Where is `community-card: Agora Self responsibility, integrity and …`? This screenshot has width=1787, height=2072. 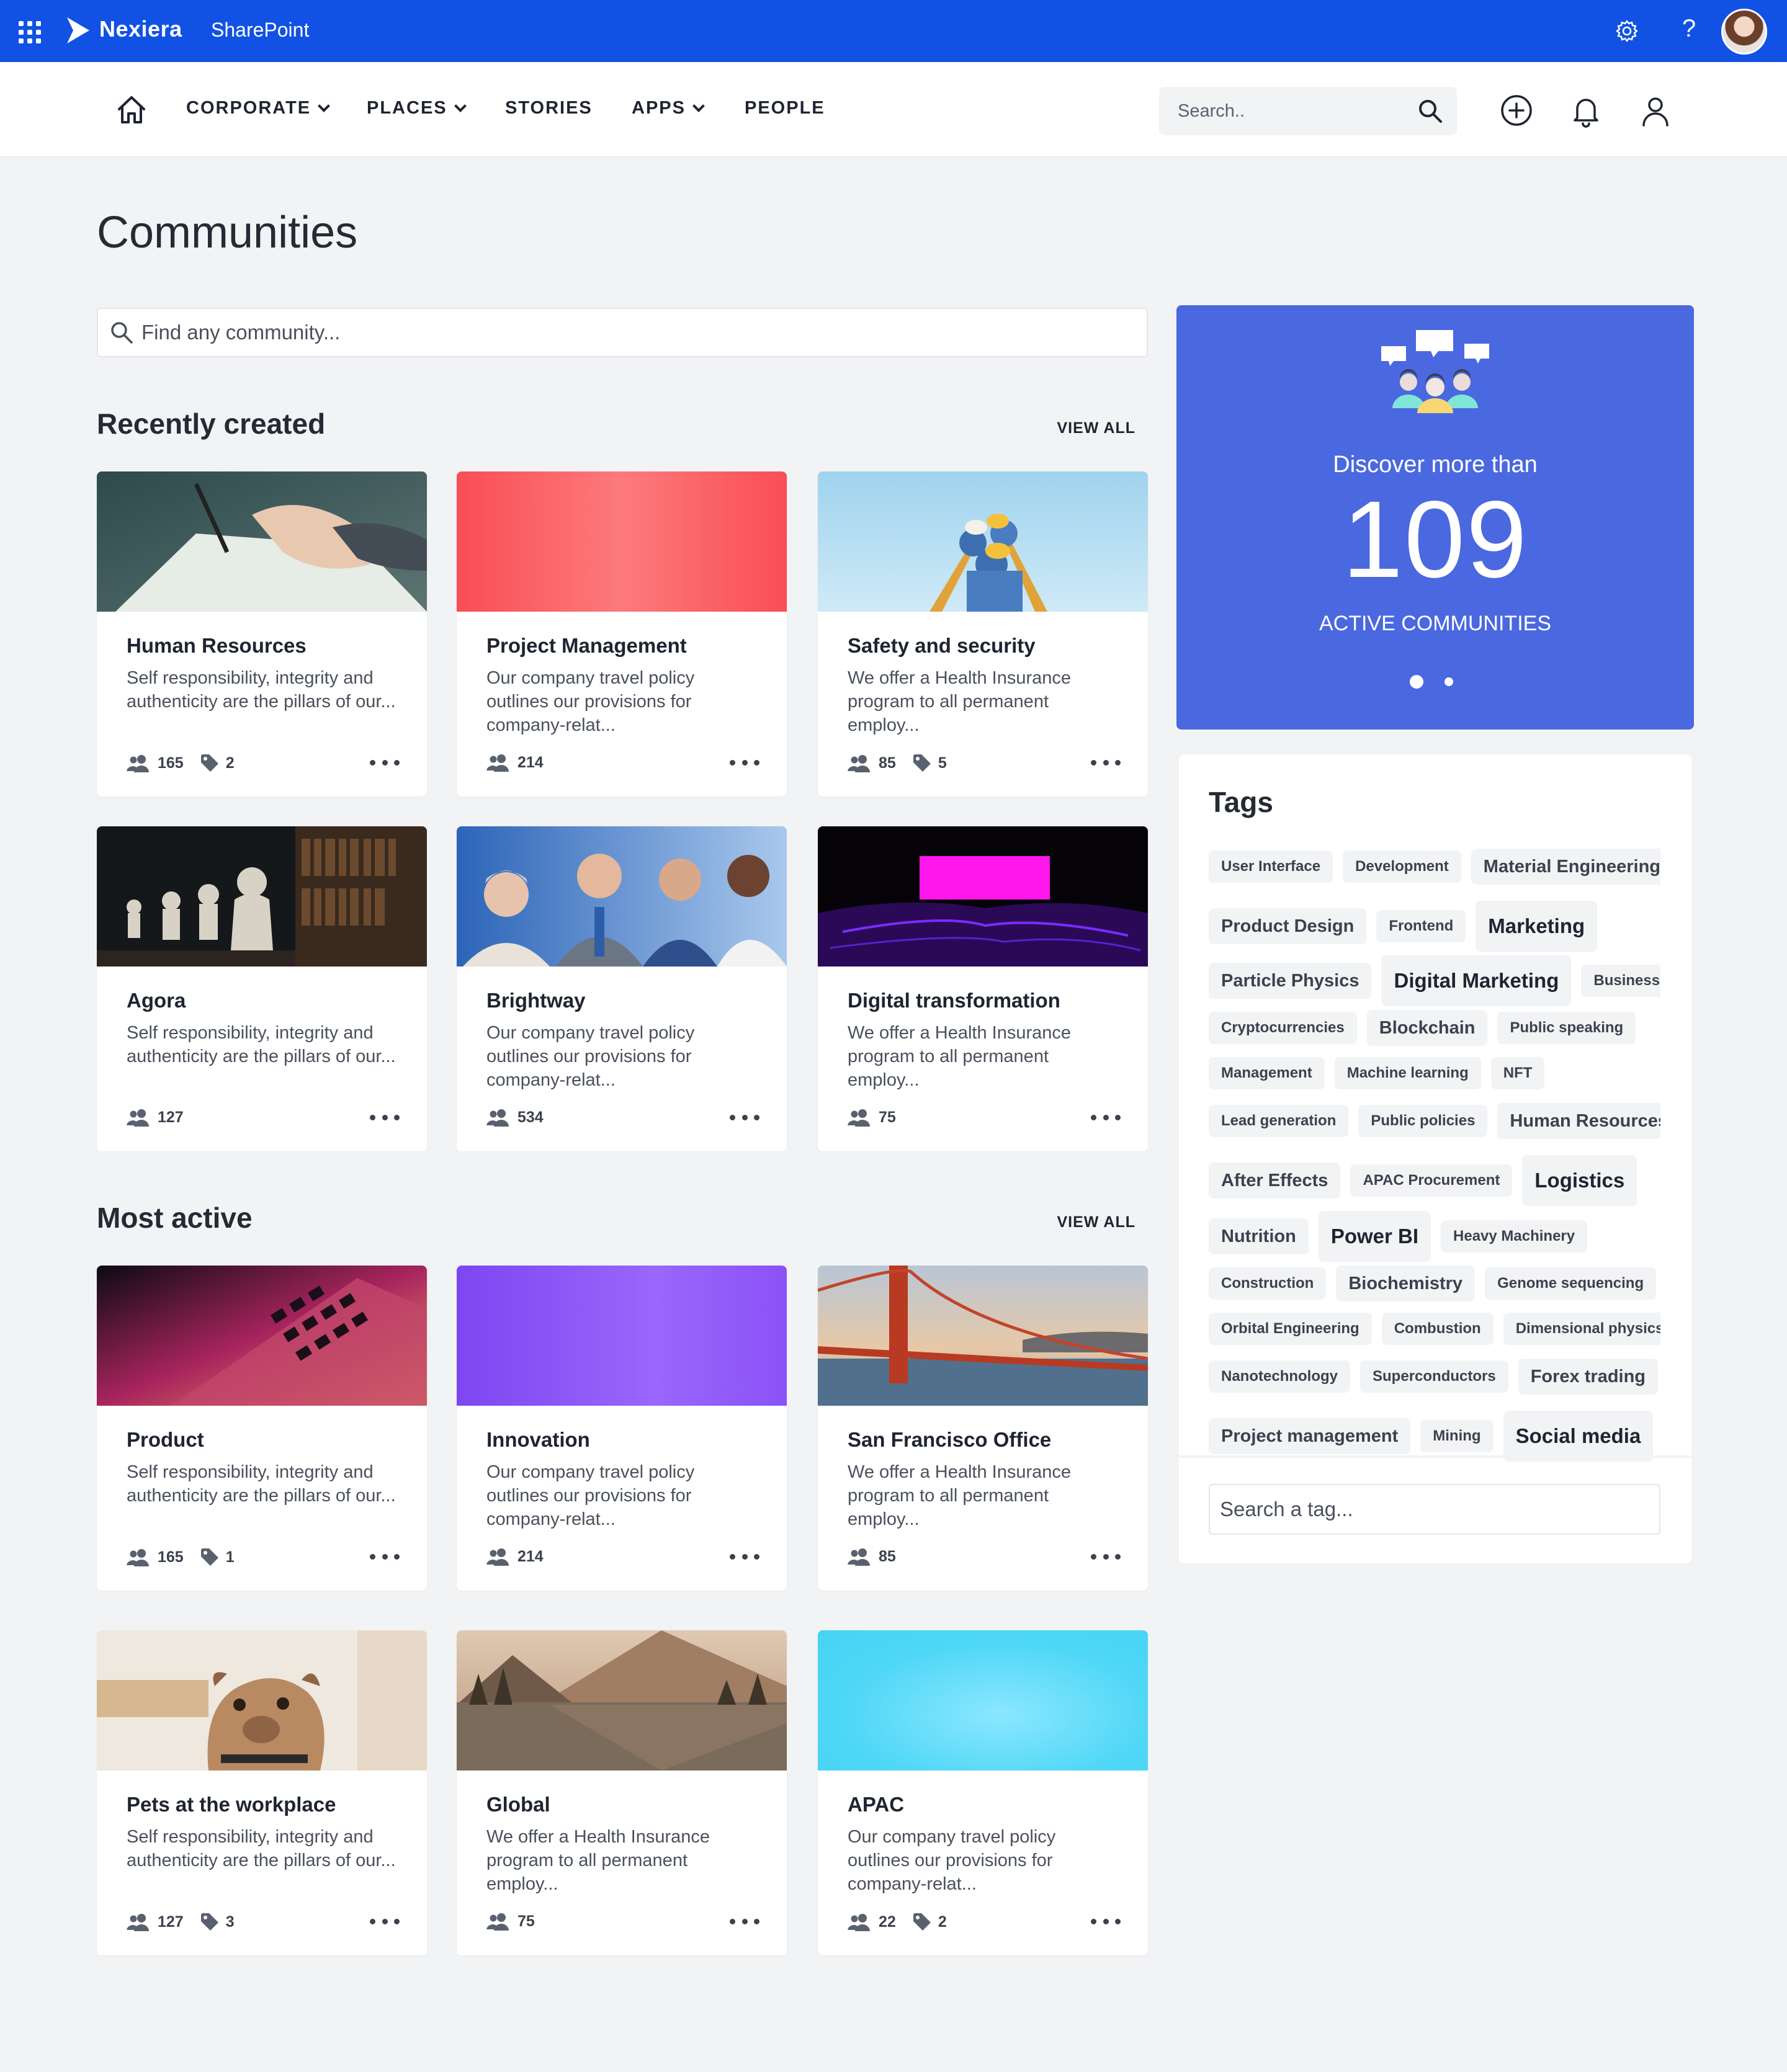 community-card: Agora Self responsibility, integrity and … is located at coordinates (262, 988).